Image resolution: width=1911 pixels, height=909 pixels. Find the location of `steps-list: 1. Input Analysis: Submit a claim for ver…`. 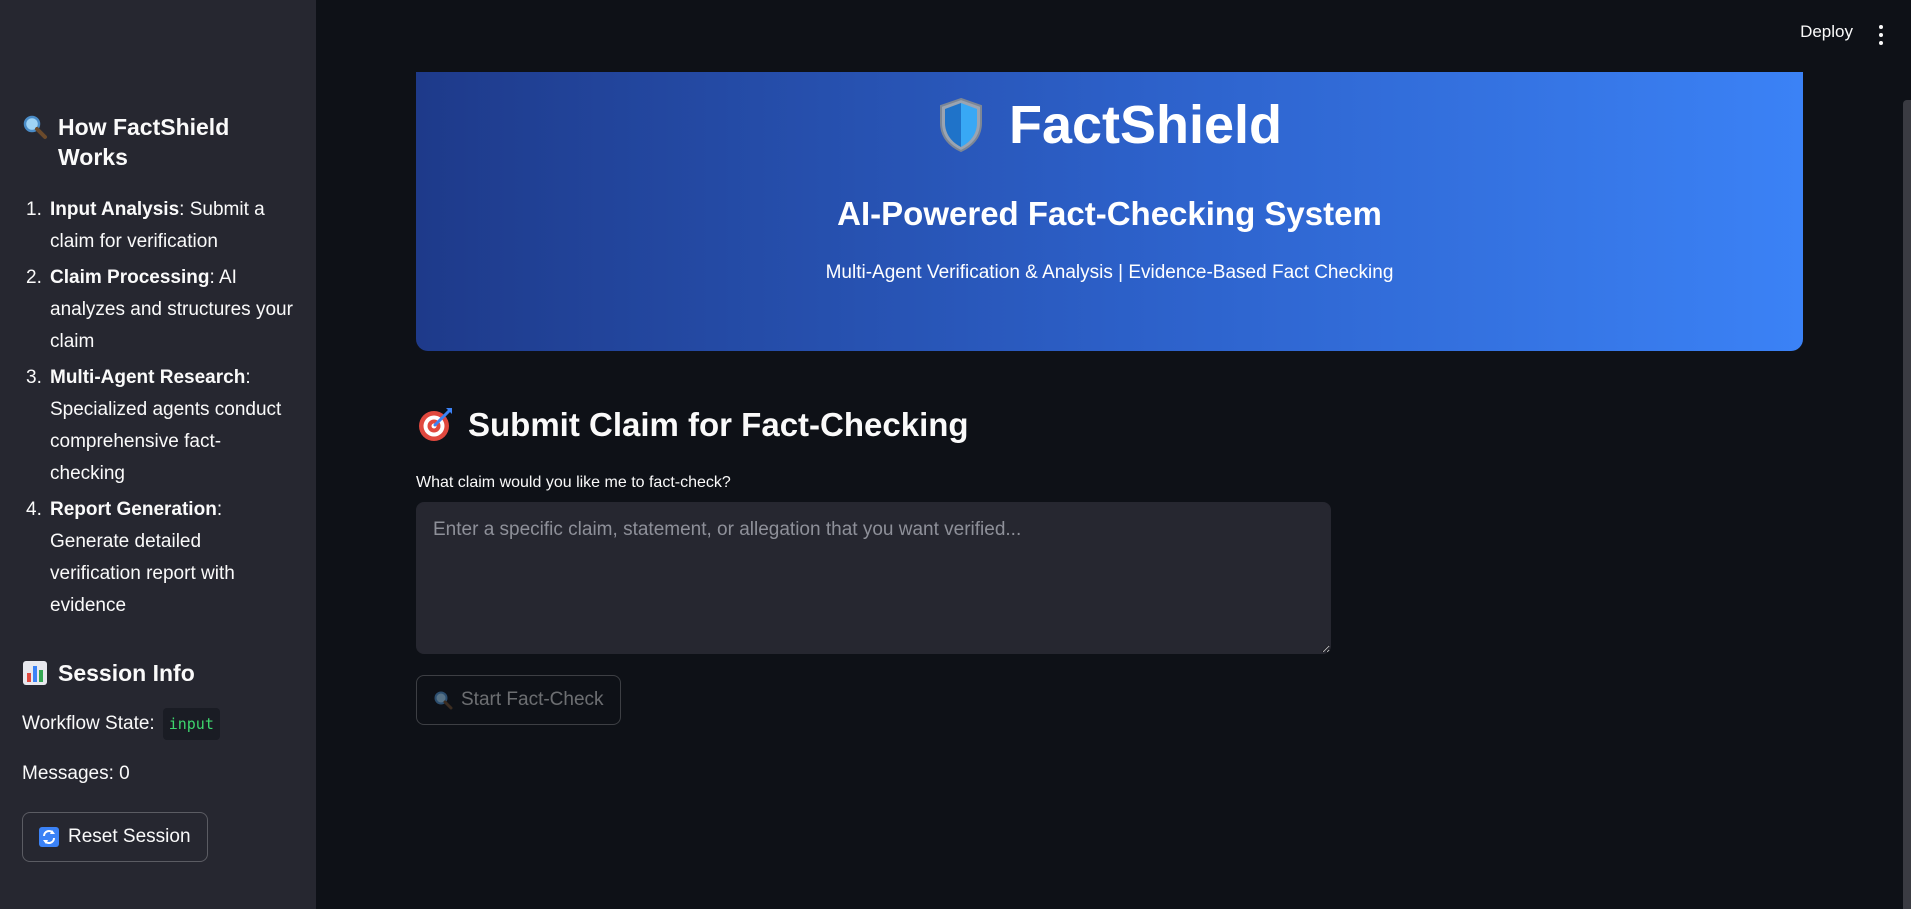

steps-list: 1. Input Analysis: Submit a claim for ver… is located at coordinates (158, 408).